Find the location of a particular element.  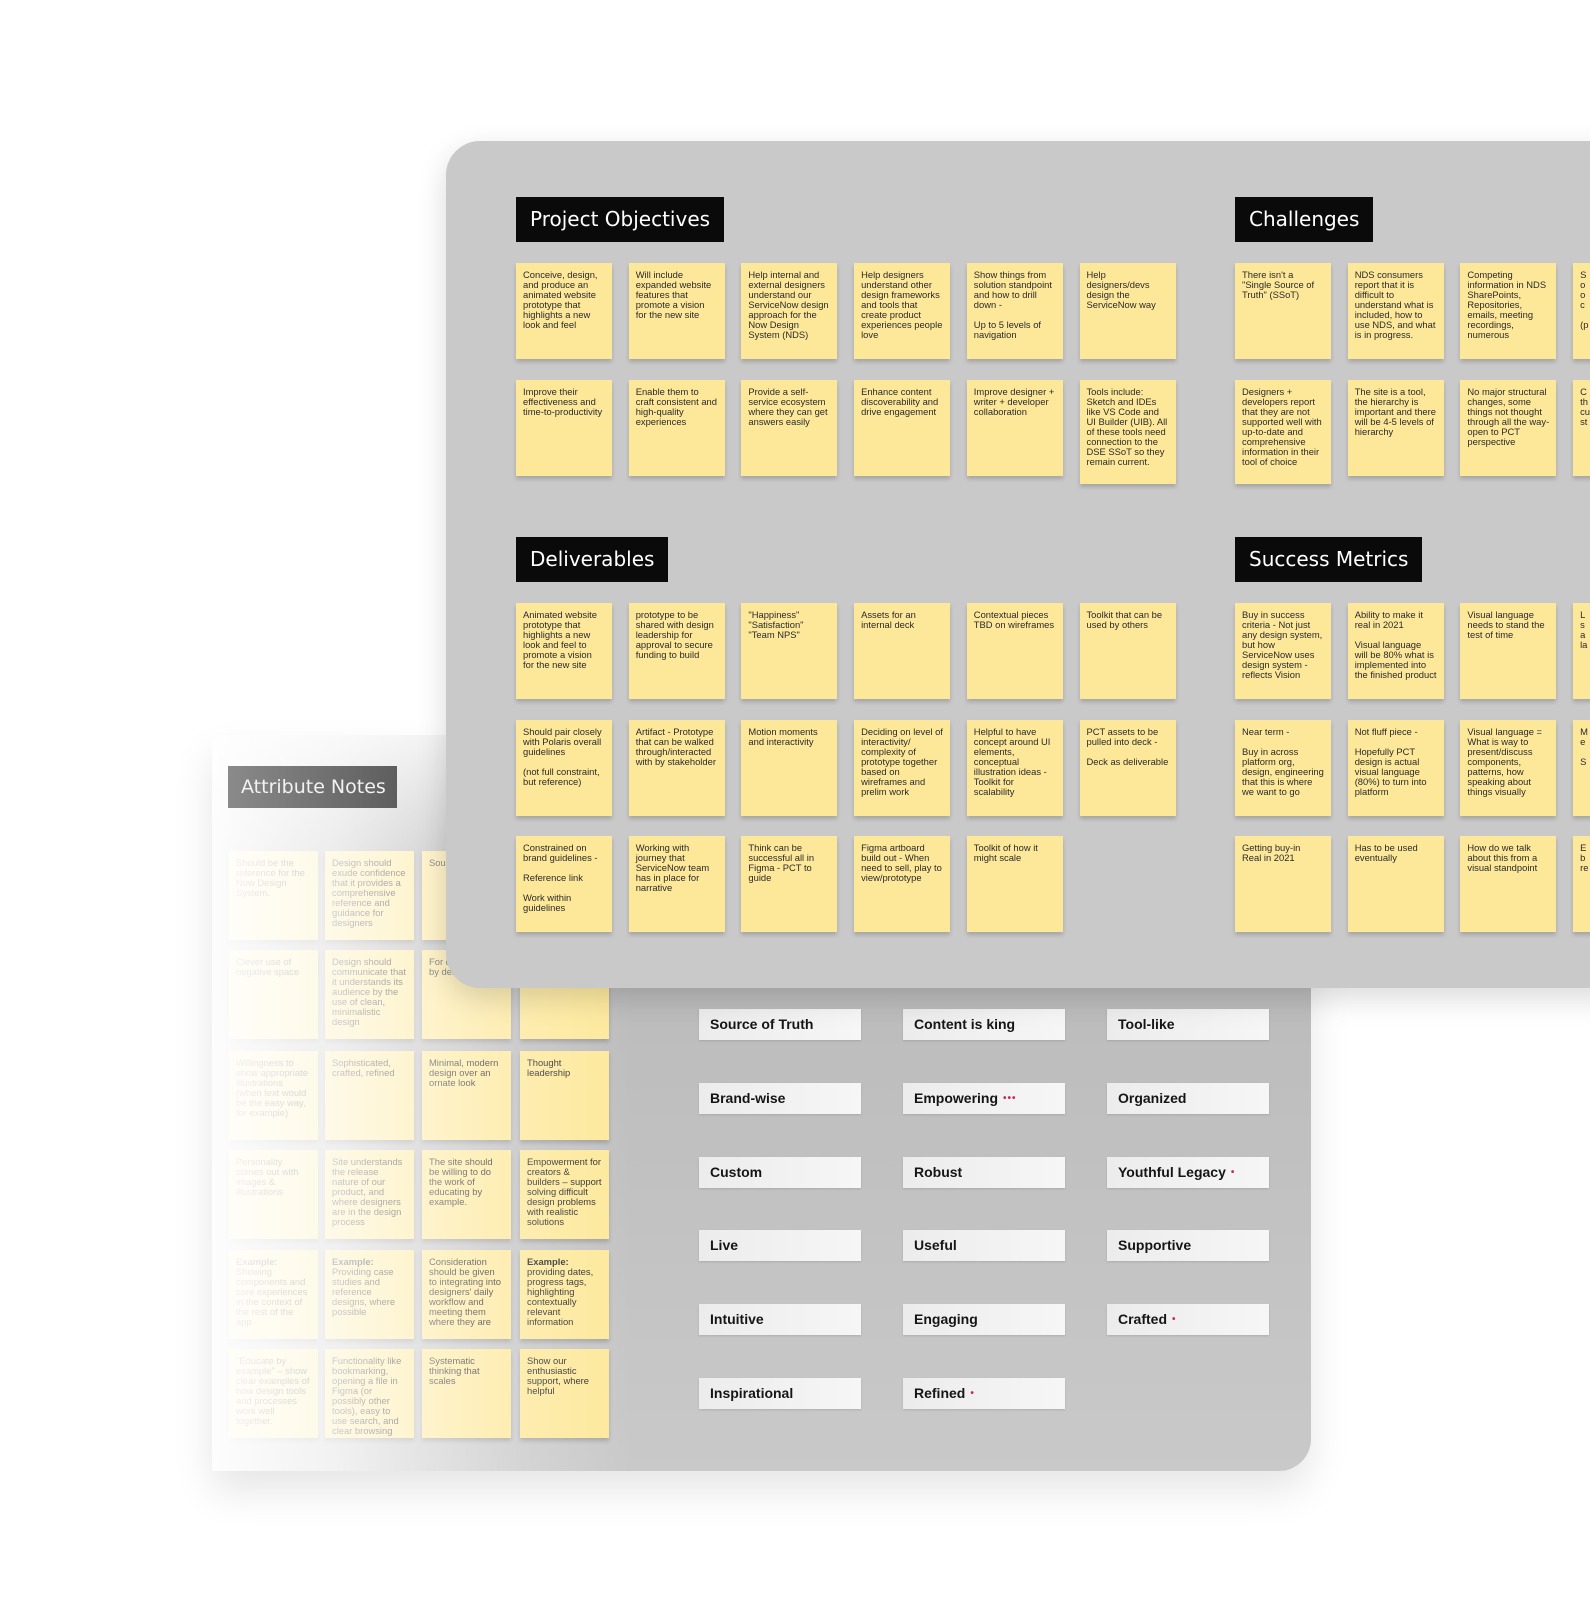

attribute-label: Organized is located at coordinates (1188, 1098).